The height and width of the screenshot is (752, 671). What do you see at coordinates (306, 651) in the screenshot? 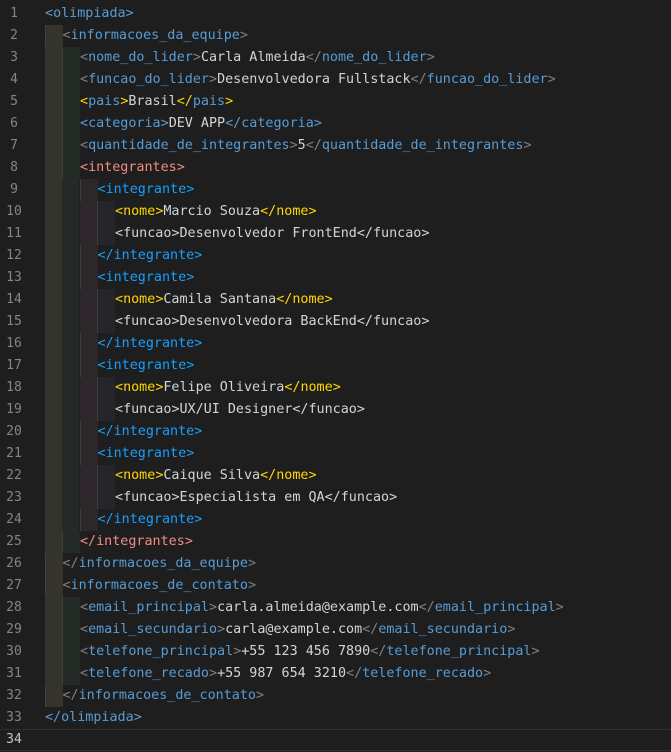
I see `code-token: +55 123 456 7890` at bounding box center [306, 651].